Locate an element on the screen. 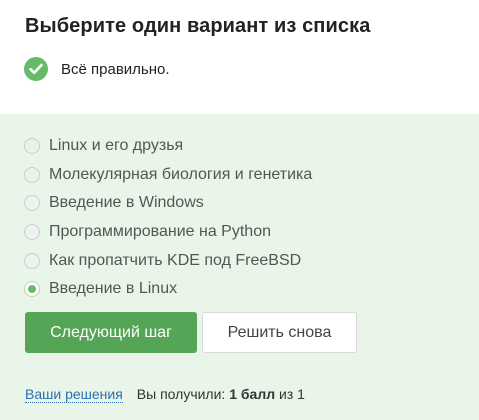 The height and width of the screenshot is (420, 479). question-title: Выберите один вариант из списка is located at coordinates (198, 26).